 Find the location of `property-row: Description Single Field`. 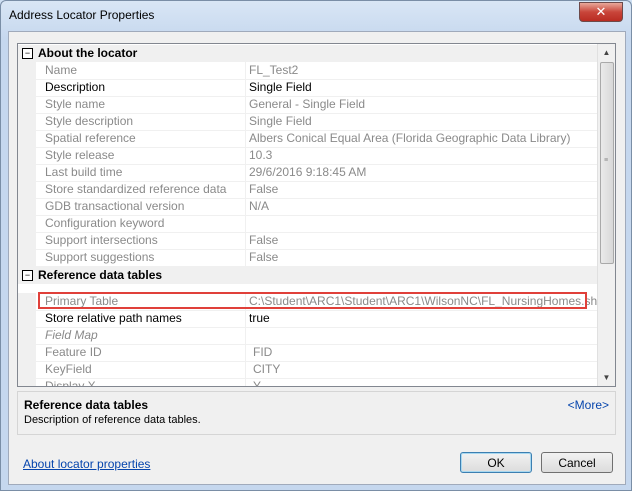

property-row: Description Single Field is located at coordinates (308, 88).